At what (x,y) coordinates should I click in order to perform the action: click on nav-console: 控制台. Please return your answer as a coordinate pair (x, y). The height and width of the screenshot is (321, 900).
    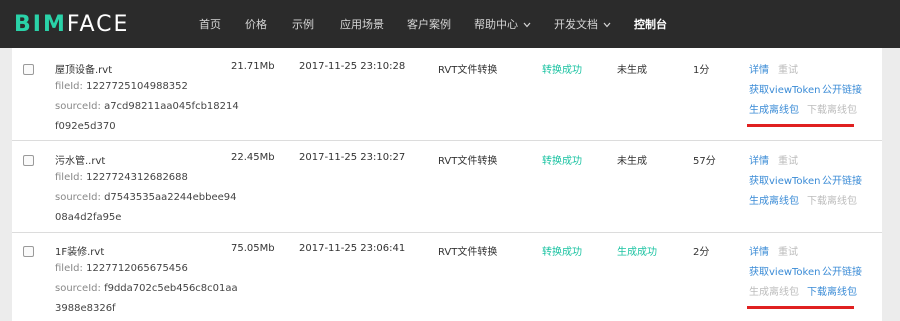
    Looking at the image, I should click on (650, 24).